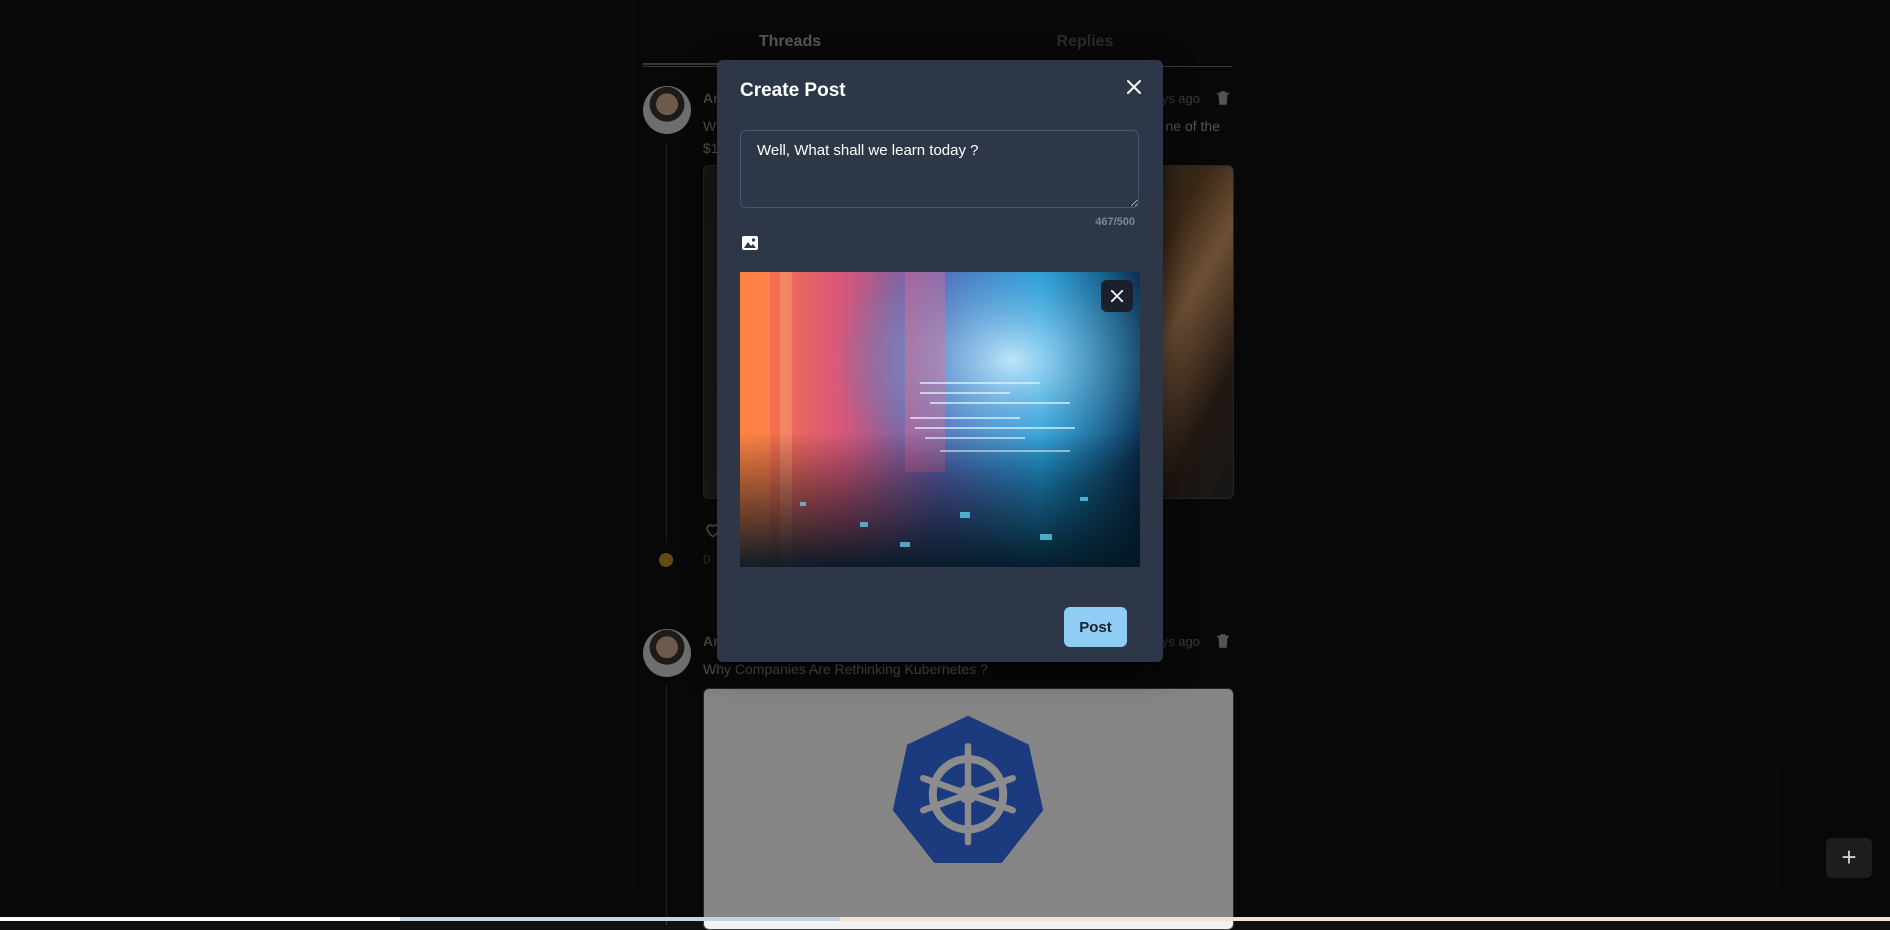 The width and height of the screenshot is (1890, 930). I want to click on image-icon, so click(750, 243).